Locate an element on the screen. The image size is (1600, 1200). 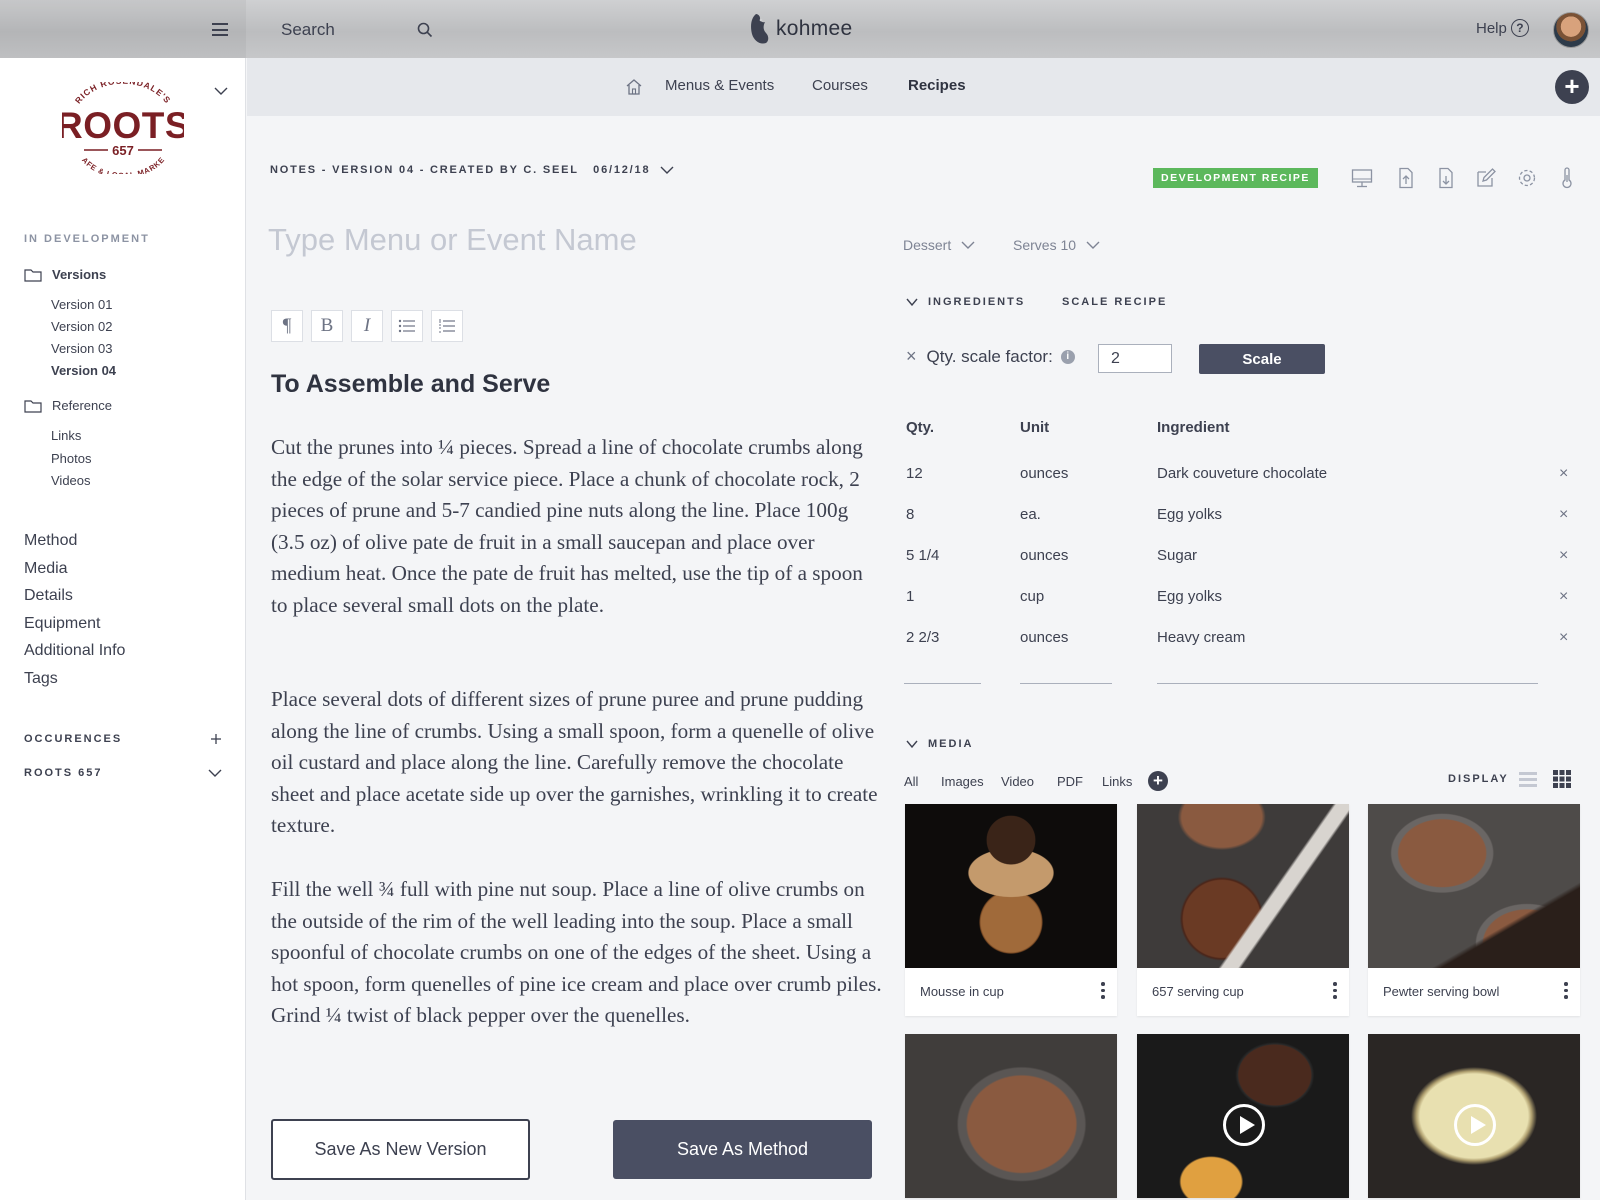
sidebar-folder-reference: Reference is located at coordinates (68, 405).